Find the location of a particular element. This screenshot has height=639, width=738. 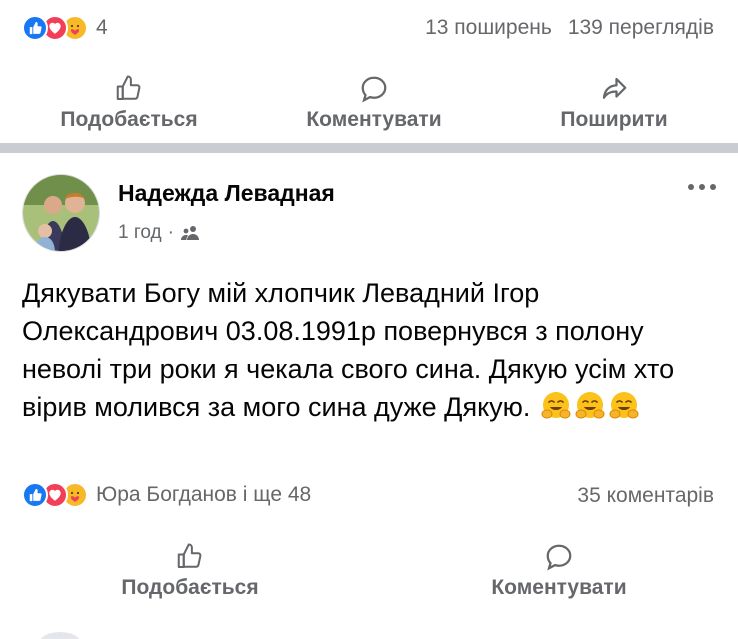

top-post-action-bar: Подобається Коментувати Поширити is located at coordinates (369, 103).